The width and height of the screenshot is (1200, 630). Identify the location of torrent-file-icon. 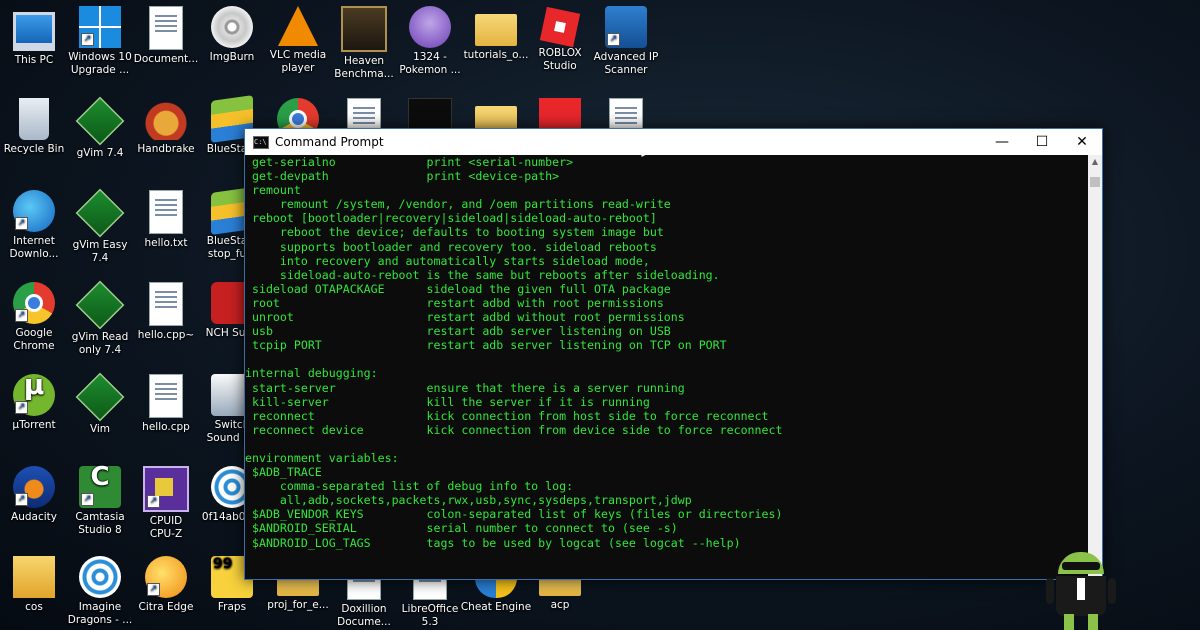
(430, 27).